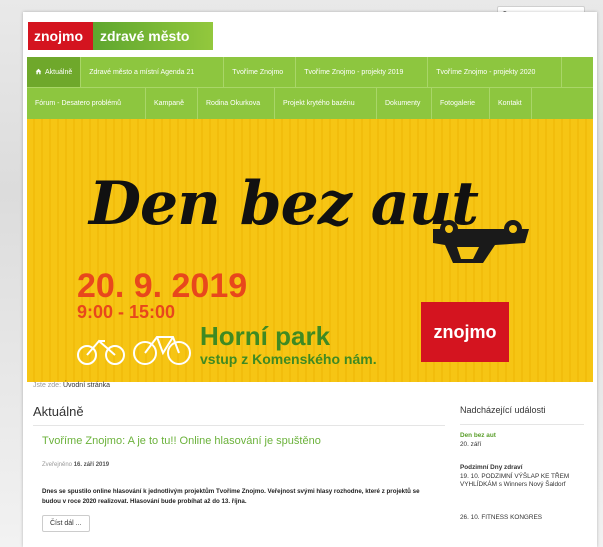 This screenshot has width=603, height=547. Describe the element at coordinates (153, 36) in the screenshot. I see `logo-zdrave-mesto: zdravé město` at that location.